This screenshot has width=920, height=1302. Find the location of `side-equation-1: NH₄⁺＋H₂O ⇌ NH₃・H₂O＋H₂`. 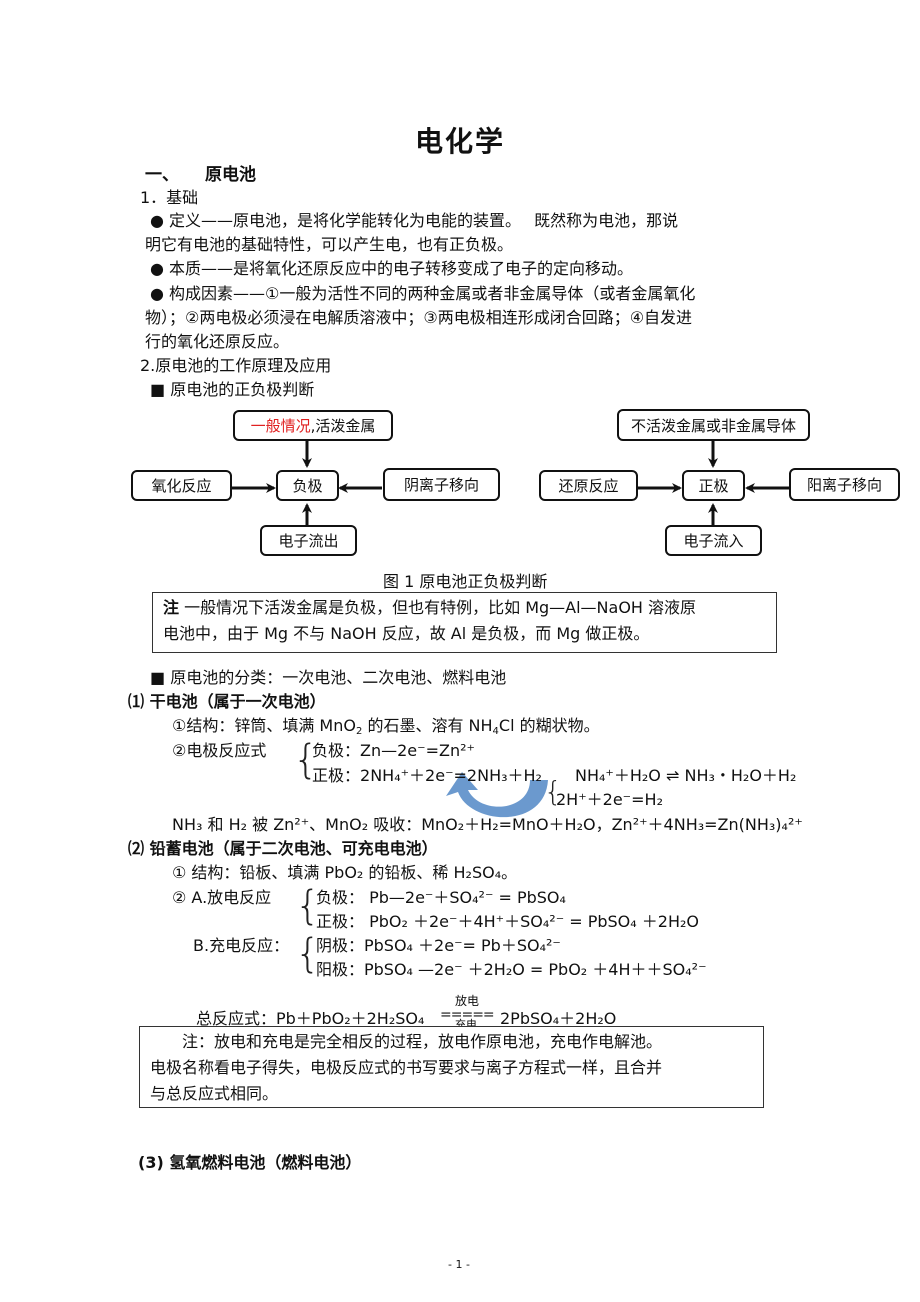

side-equation-1: NH₄⁺＋H₂O ⇌ NH₃・H₂O＋H₂ is located at coordinates (686, 775).